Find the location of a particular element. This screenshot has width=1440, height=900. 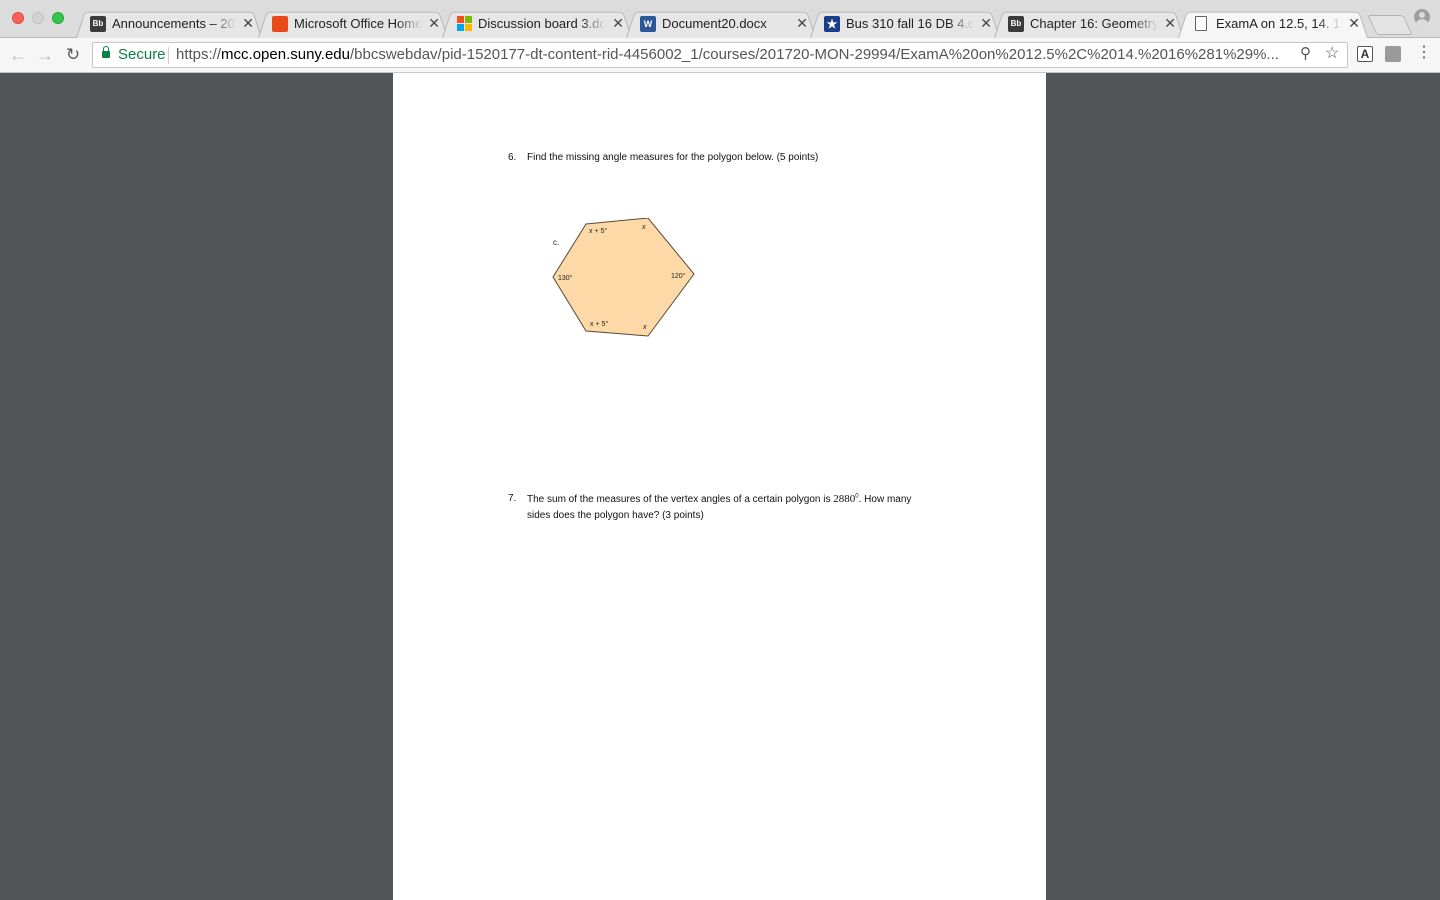

tab-office-home: Microsoft Office Home ✕ is located at coordinates (353, 23).